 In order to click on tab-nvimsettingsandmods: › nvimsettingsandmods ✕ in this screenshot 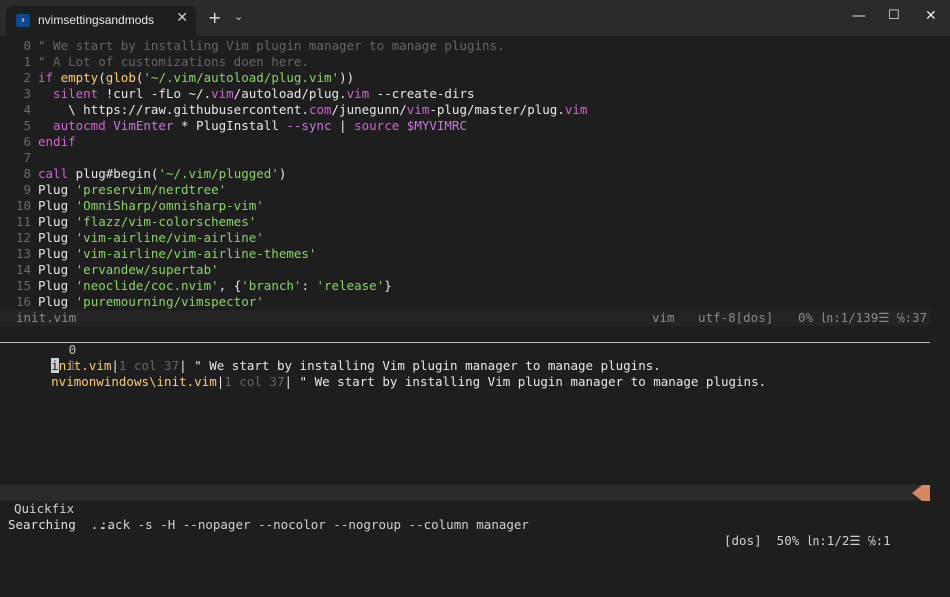, I will do `click(101, 21)`.